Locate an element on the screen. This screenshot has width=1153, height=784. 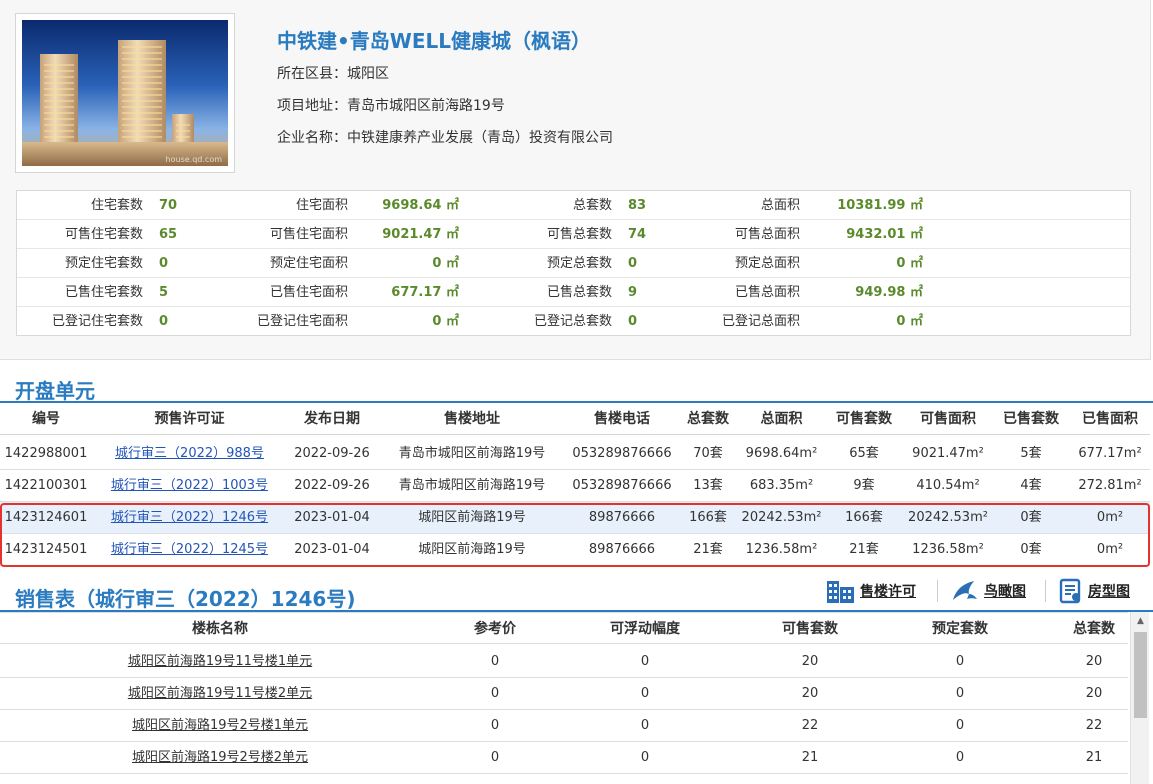
unit-total: 166套 is located at coordinates (708, 517).